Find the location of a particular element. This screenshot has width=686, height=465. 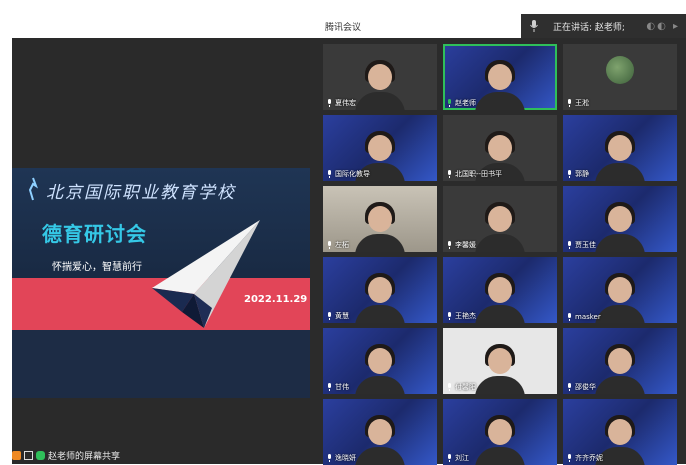

participant-tile: 贾玉佳 is located at coordinates (620, 219).